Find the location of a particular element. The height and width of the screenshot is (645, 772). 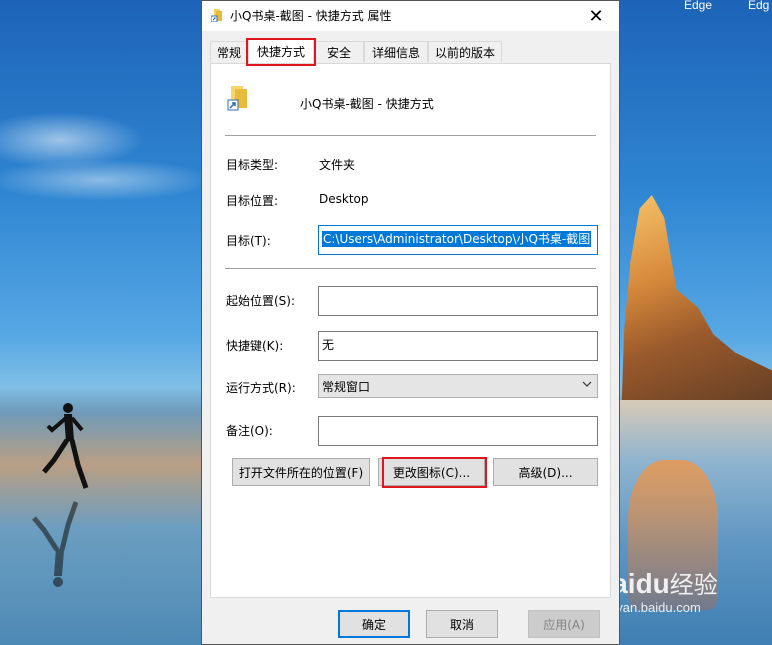

tab-label: 详细信息 is located at coordinates (395, 52).